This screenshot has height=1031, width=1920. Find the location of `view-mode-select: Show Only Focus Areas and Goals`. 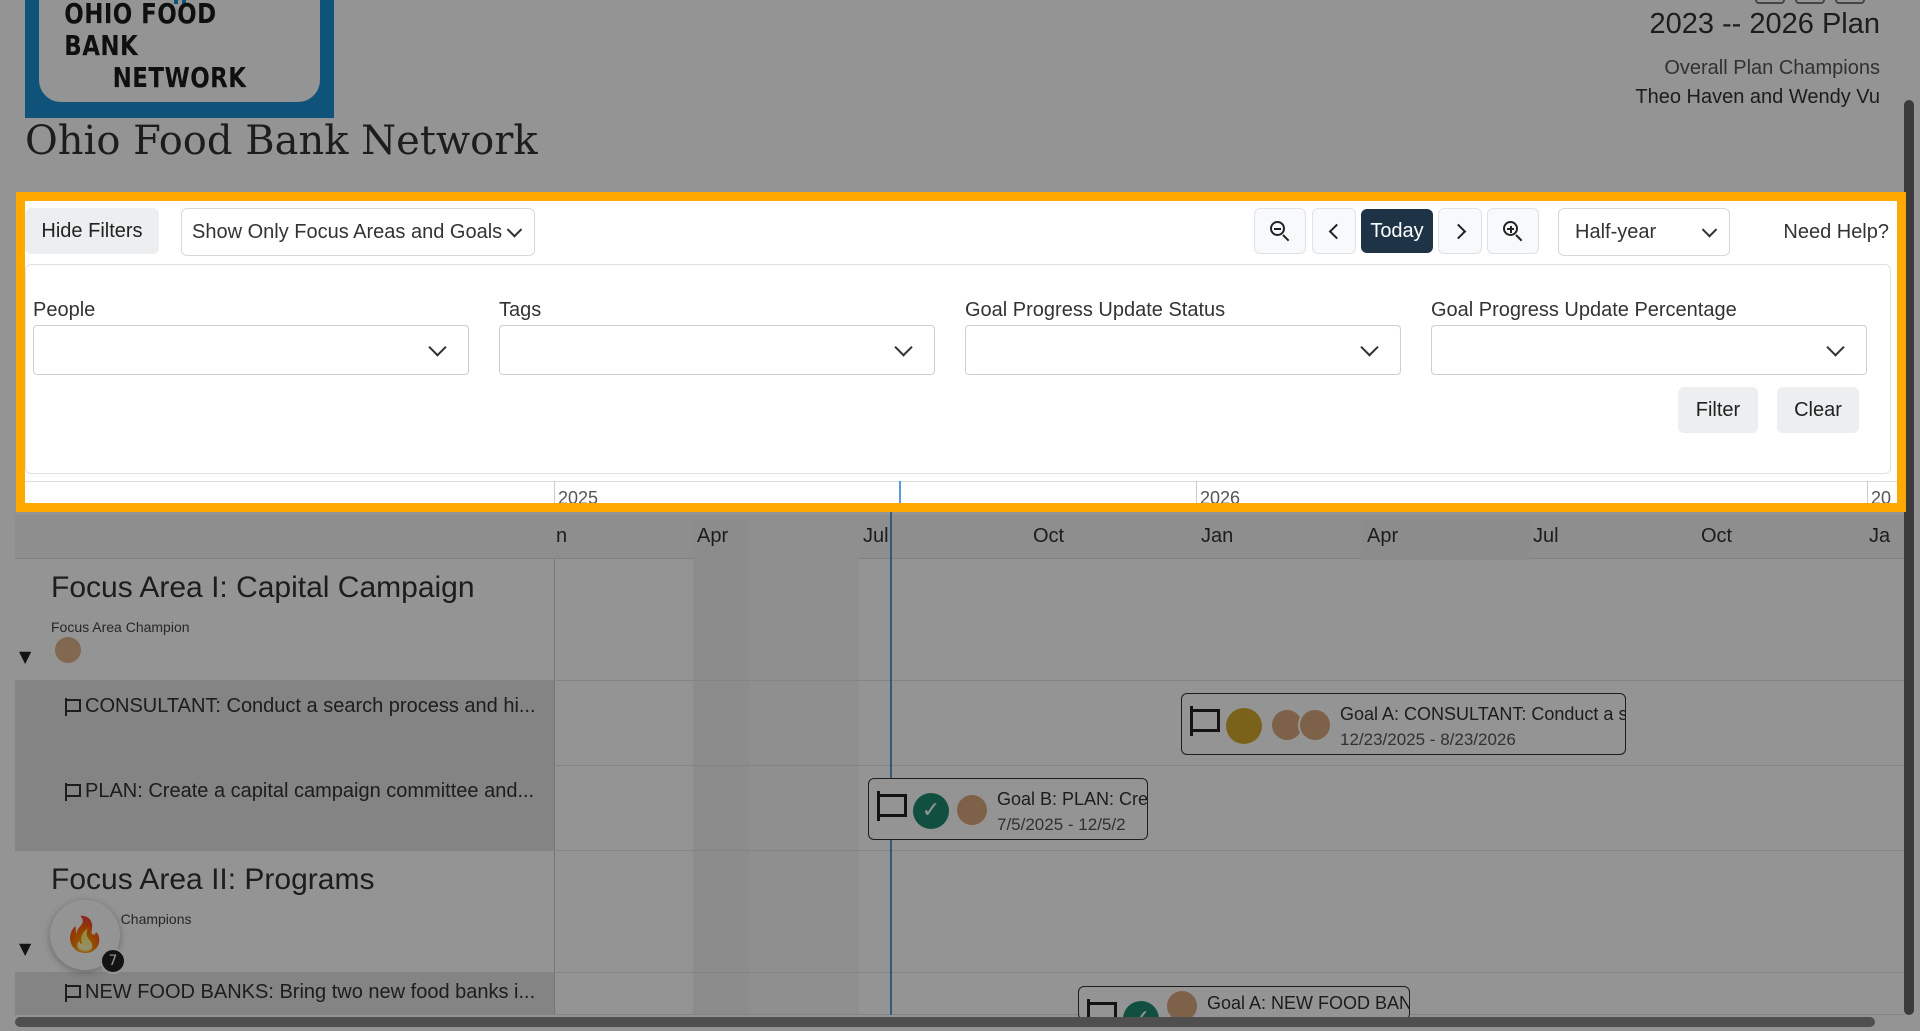

view-mode-select: Show Only Focus Areas and Goals is located at coordinates (358, 232).